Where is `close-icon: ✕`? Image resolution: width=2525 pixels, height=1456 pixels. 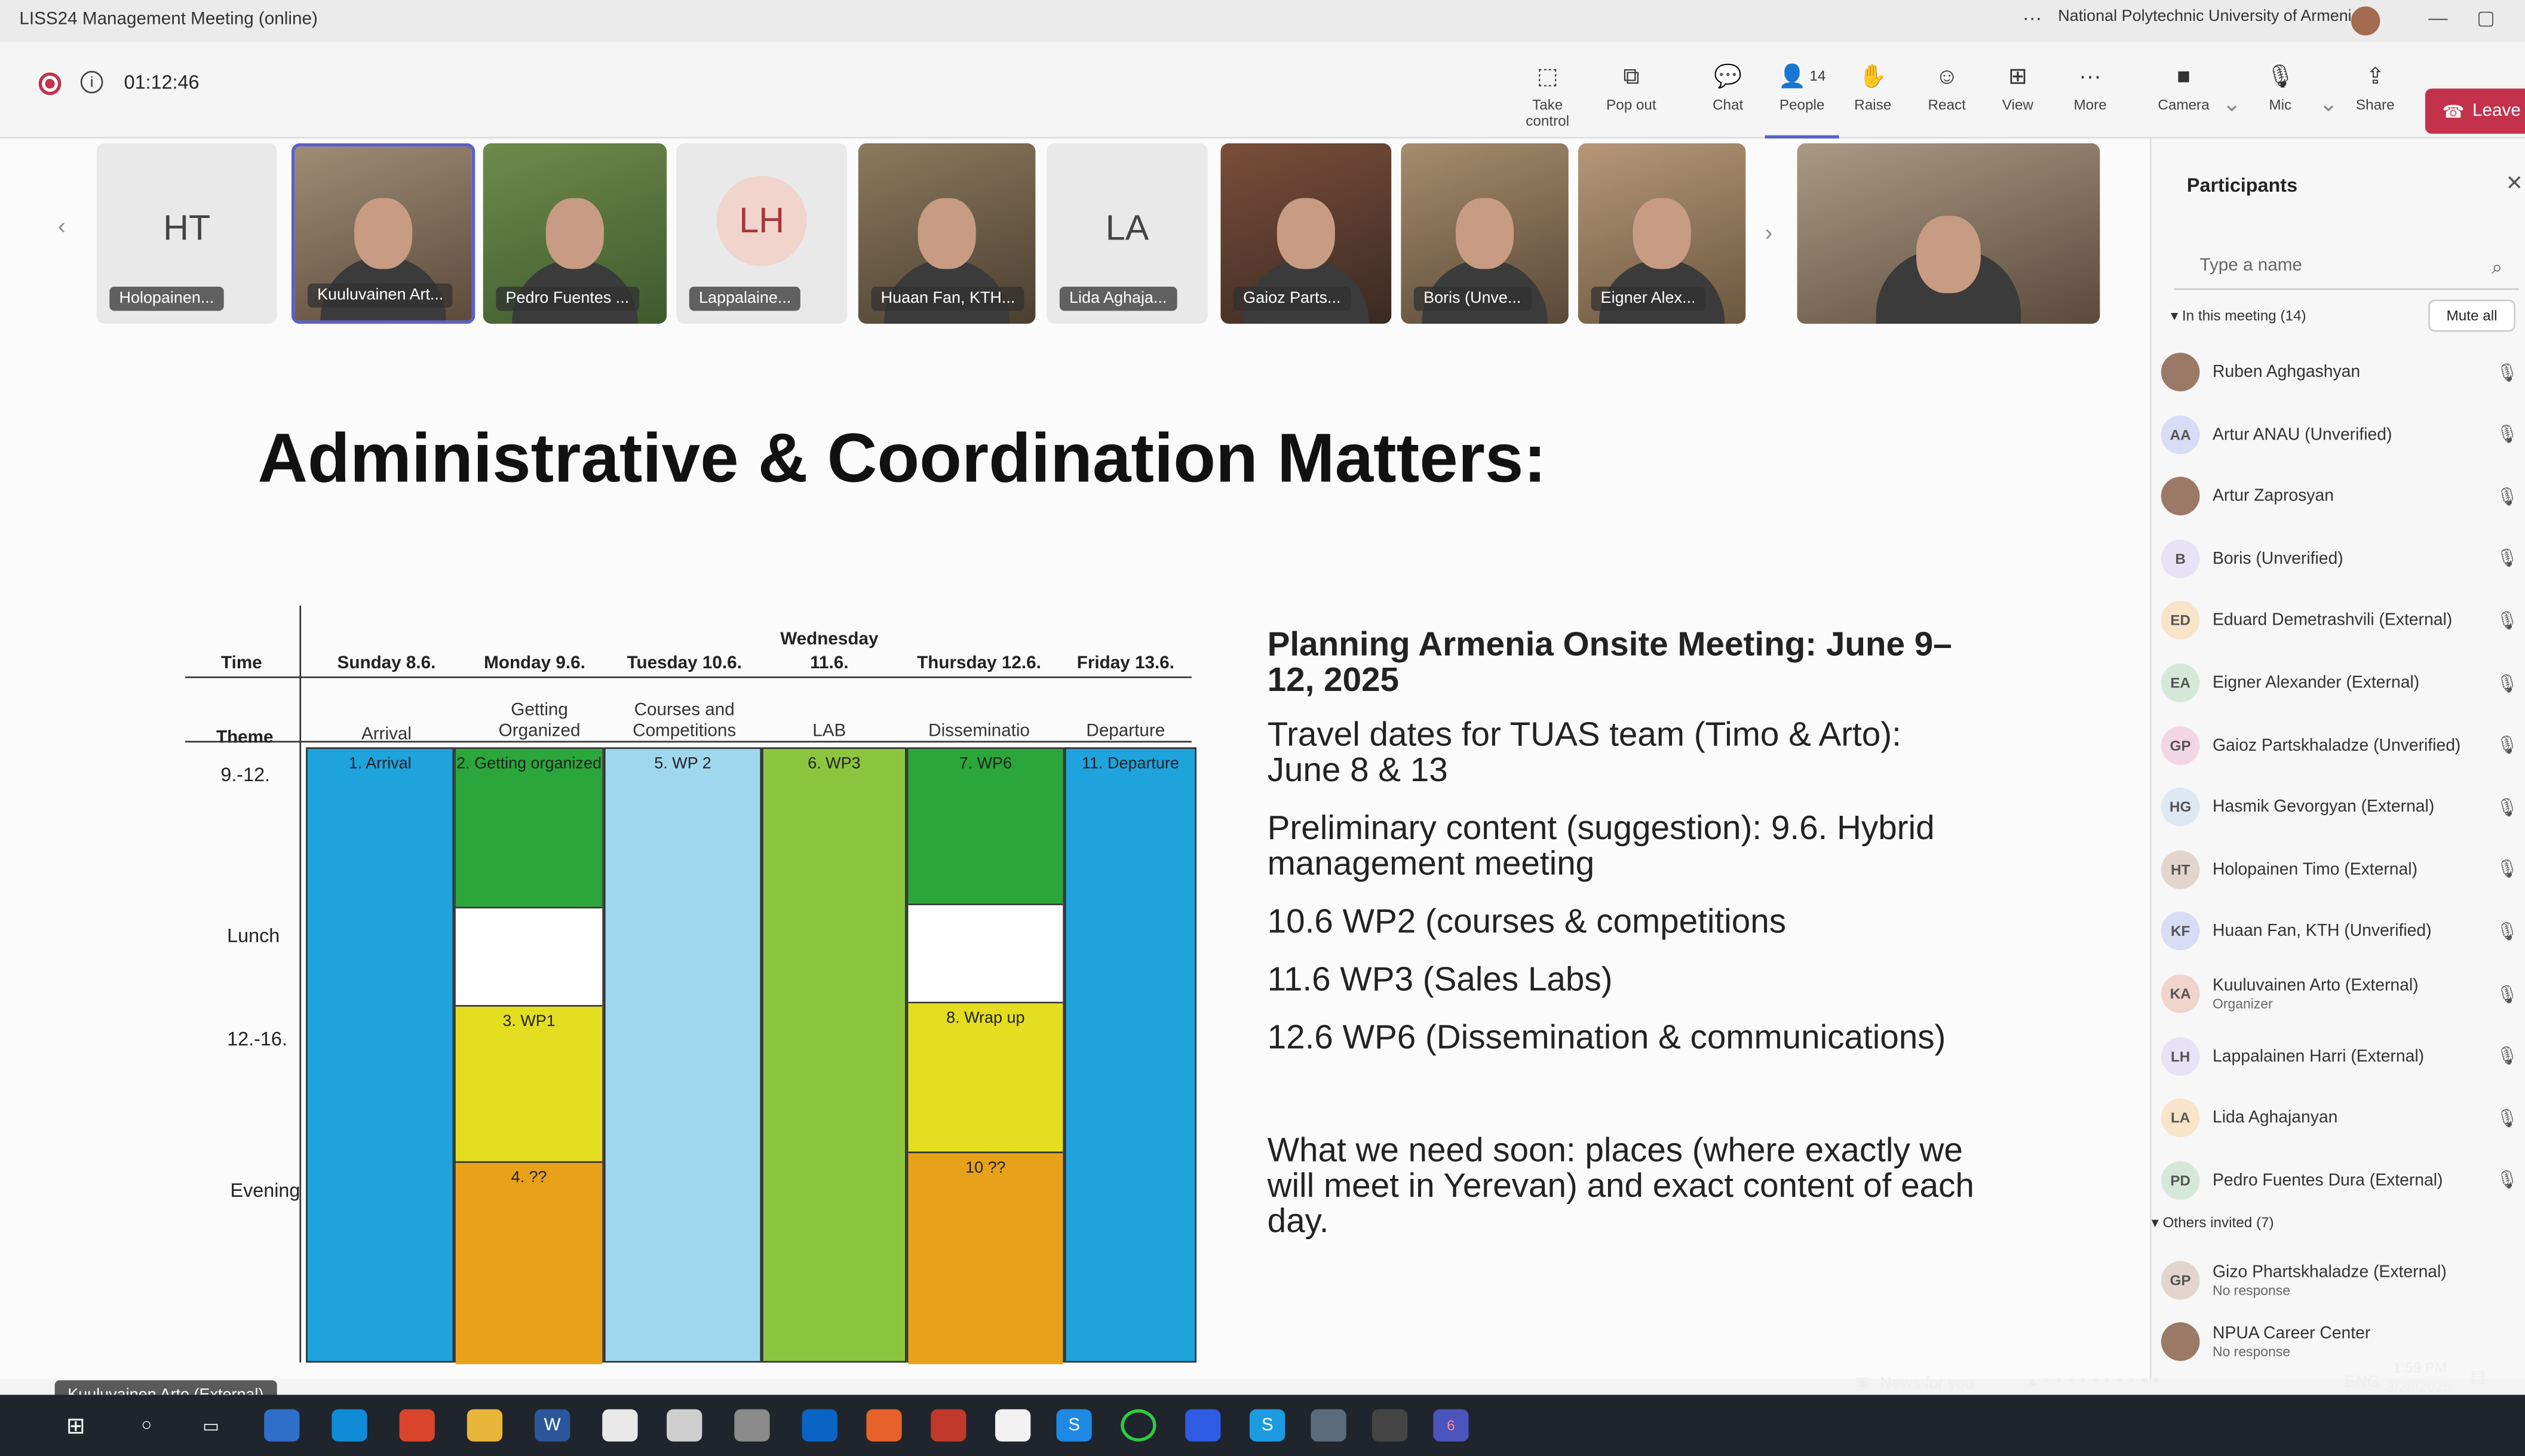 close-icon: ✕ is located at coordinates (2514, 183).